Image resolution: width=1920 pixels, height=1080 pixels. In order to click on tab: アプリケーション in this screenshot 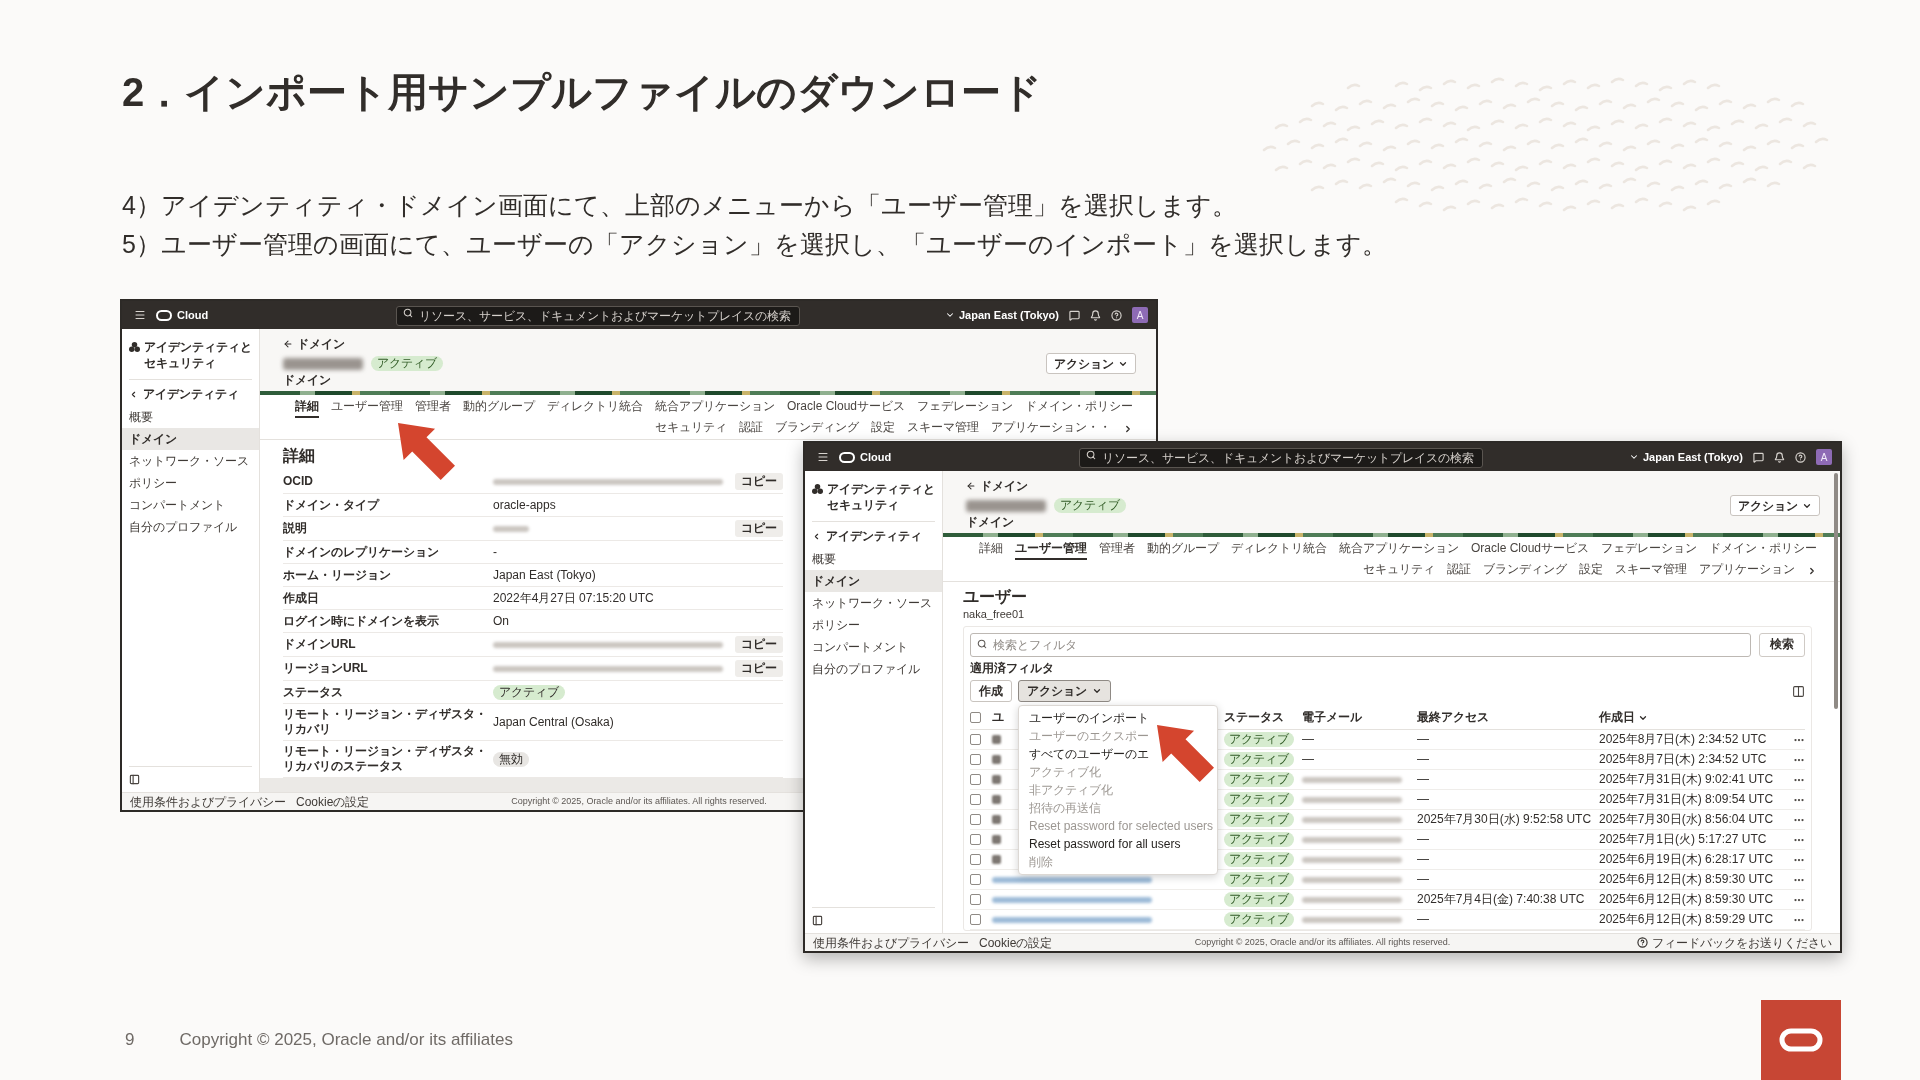, I will do `click(1747, 571)`.